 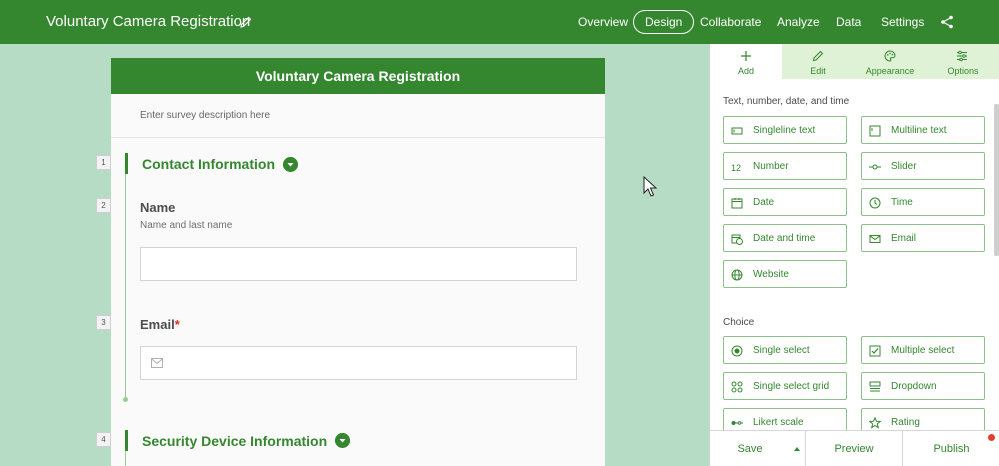 I want to click on add-single-select-grid-button: Single select grid, so click(x=785, y=386).